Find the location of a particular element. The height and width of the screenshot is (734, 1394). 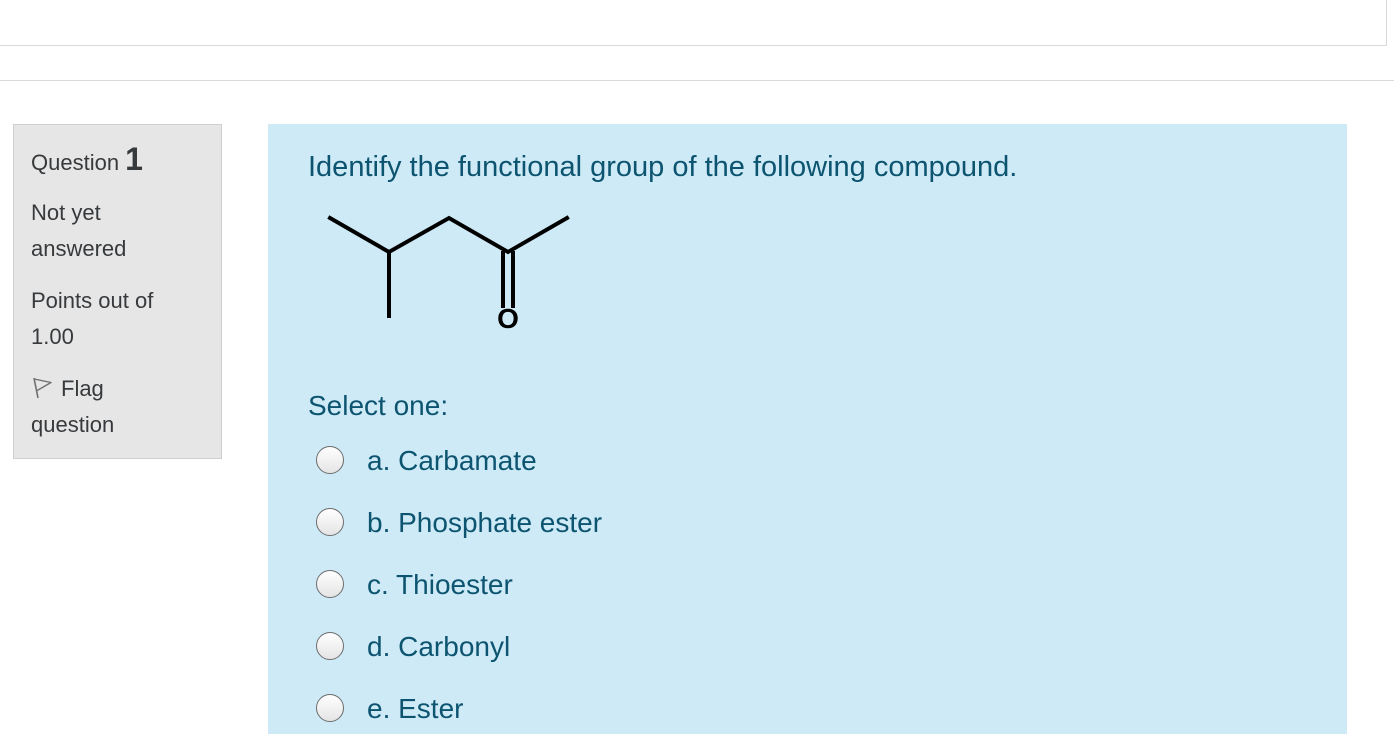

flag-line-2: question is located at coordinates (73, 424).